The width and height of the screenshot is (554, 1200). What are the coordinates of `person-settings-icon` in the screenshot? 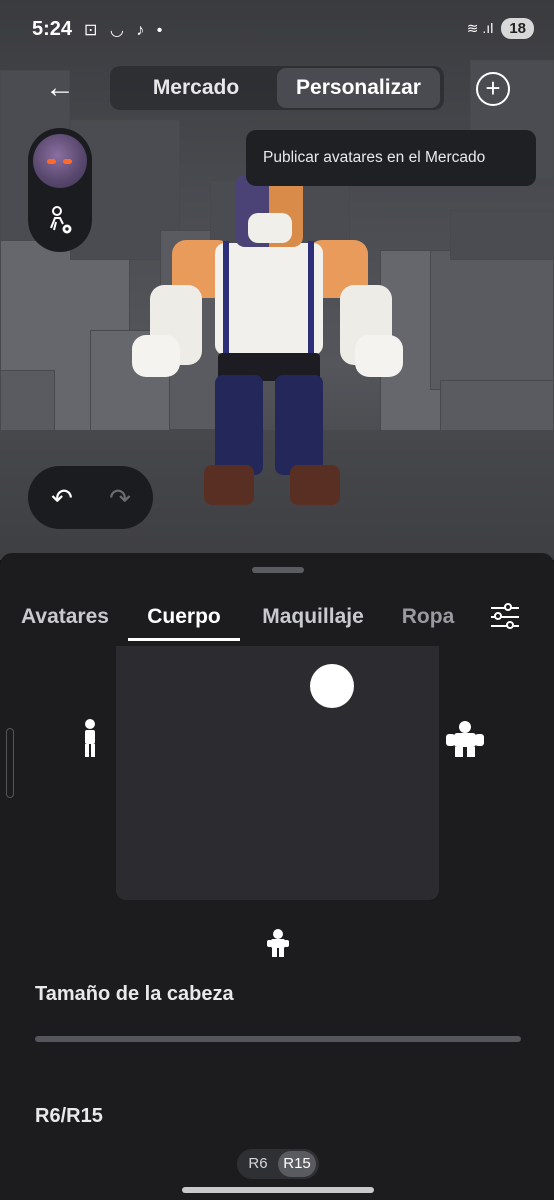 It's located at (61, 220).